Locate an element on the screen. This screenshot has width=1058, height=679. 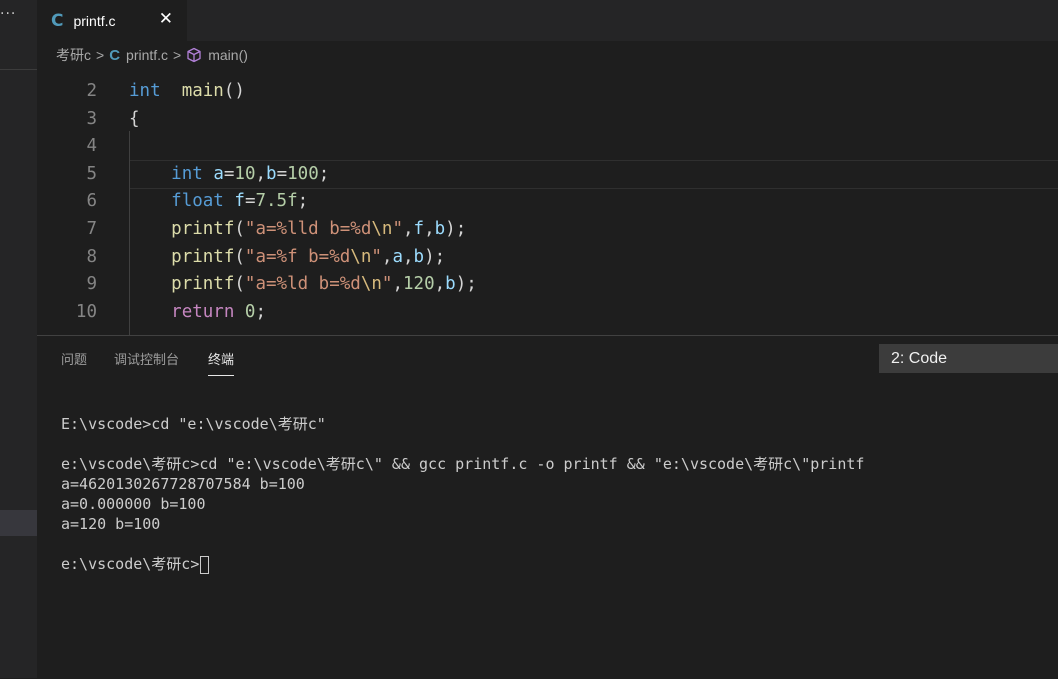
breadcrumb-file-label: printf.c is located at coordinates (147, 55).